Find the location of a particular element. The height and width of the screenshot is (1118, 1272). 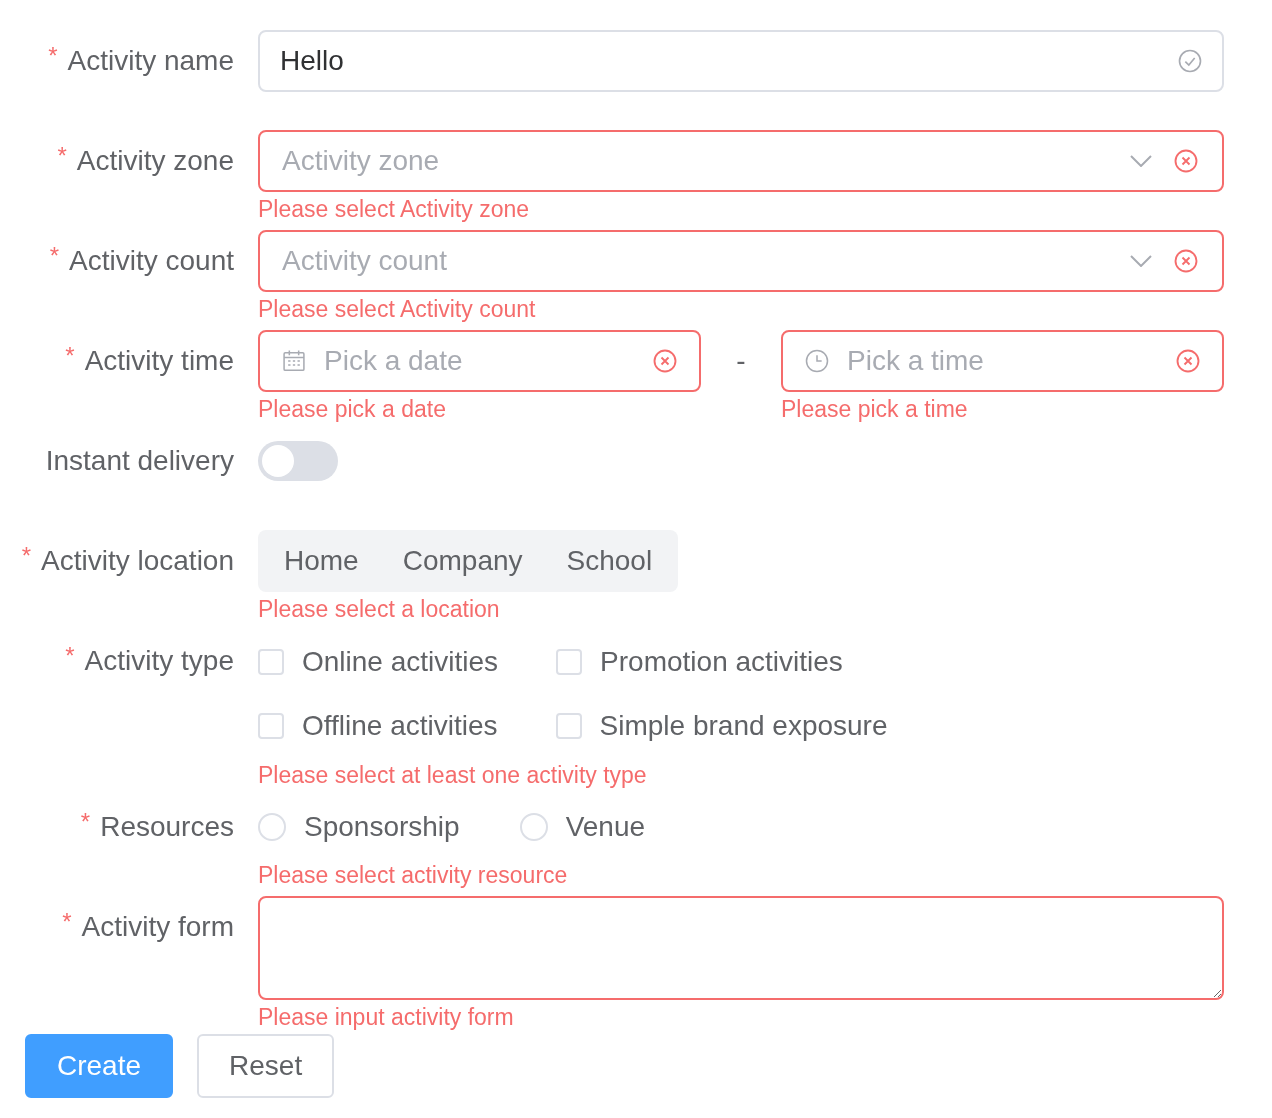

error-message: Please pick a date is located at coordinates (352, 409).